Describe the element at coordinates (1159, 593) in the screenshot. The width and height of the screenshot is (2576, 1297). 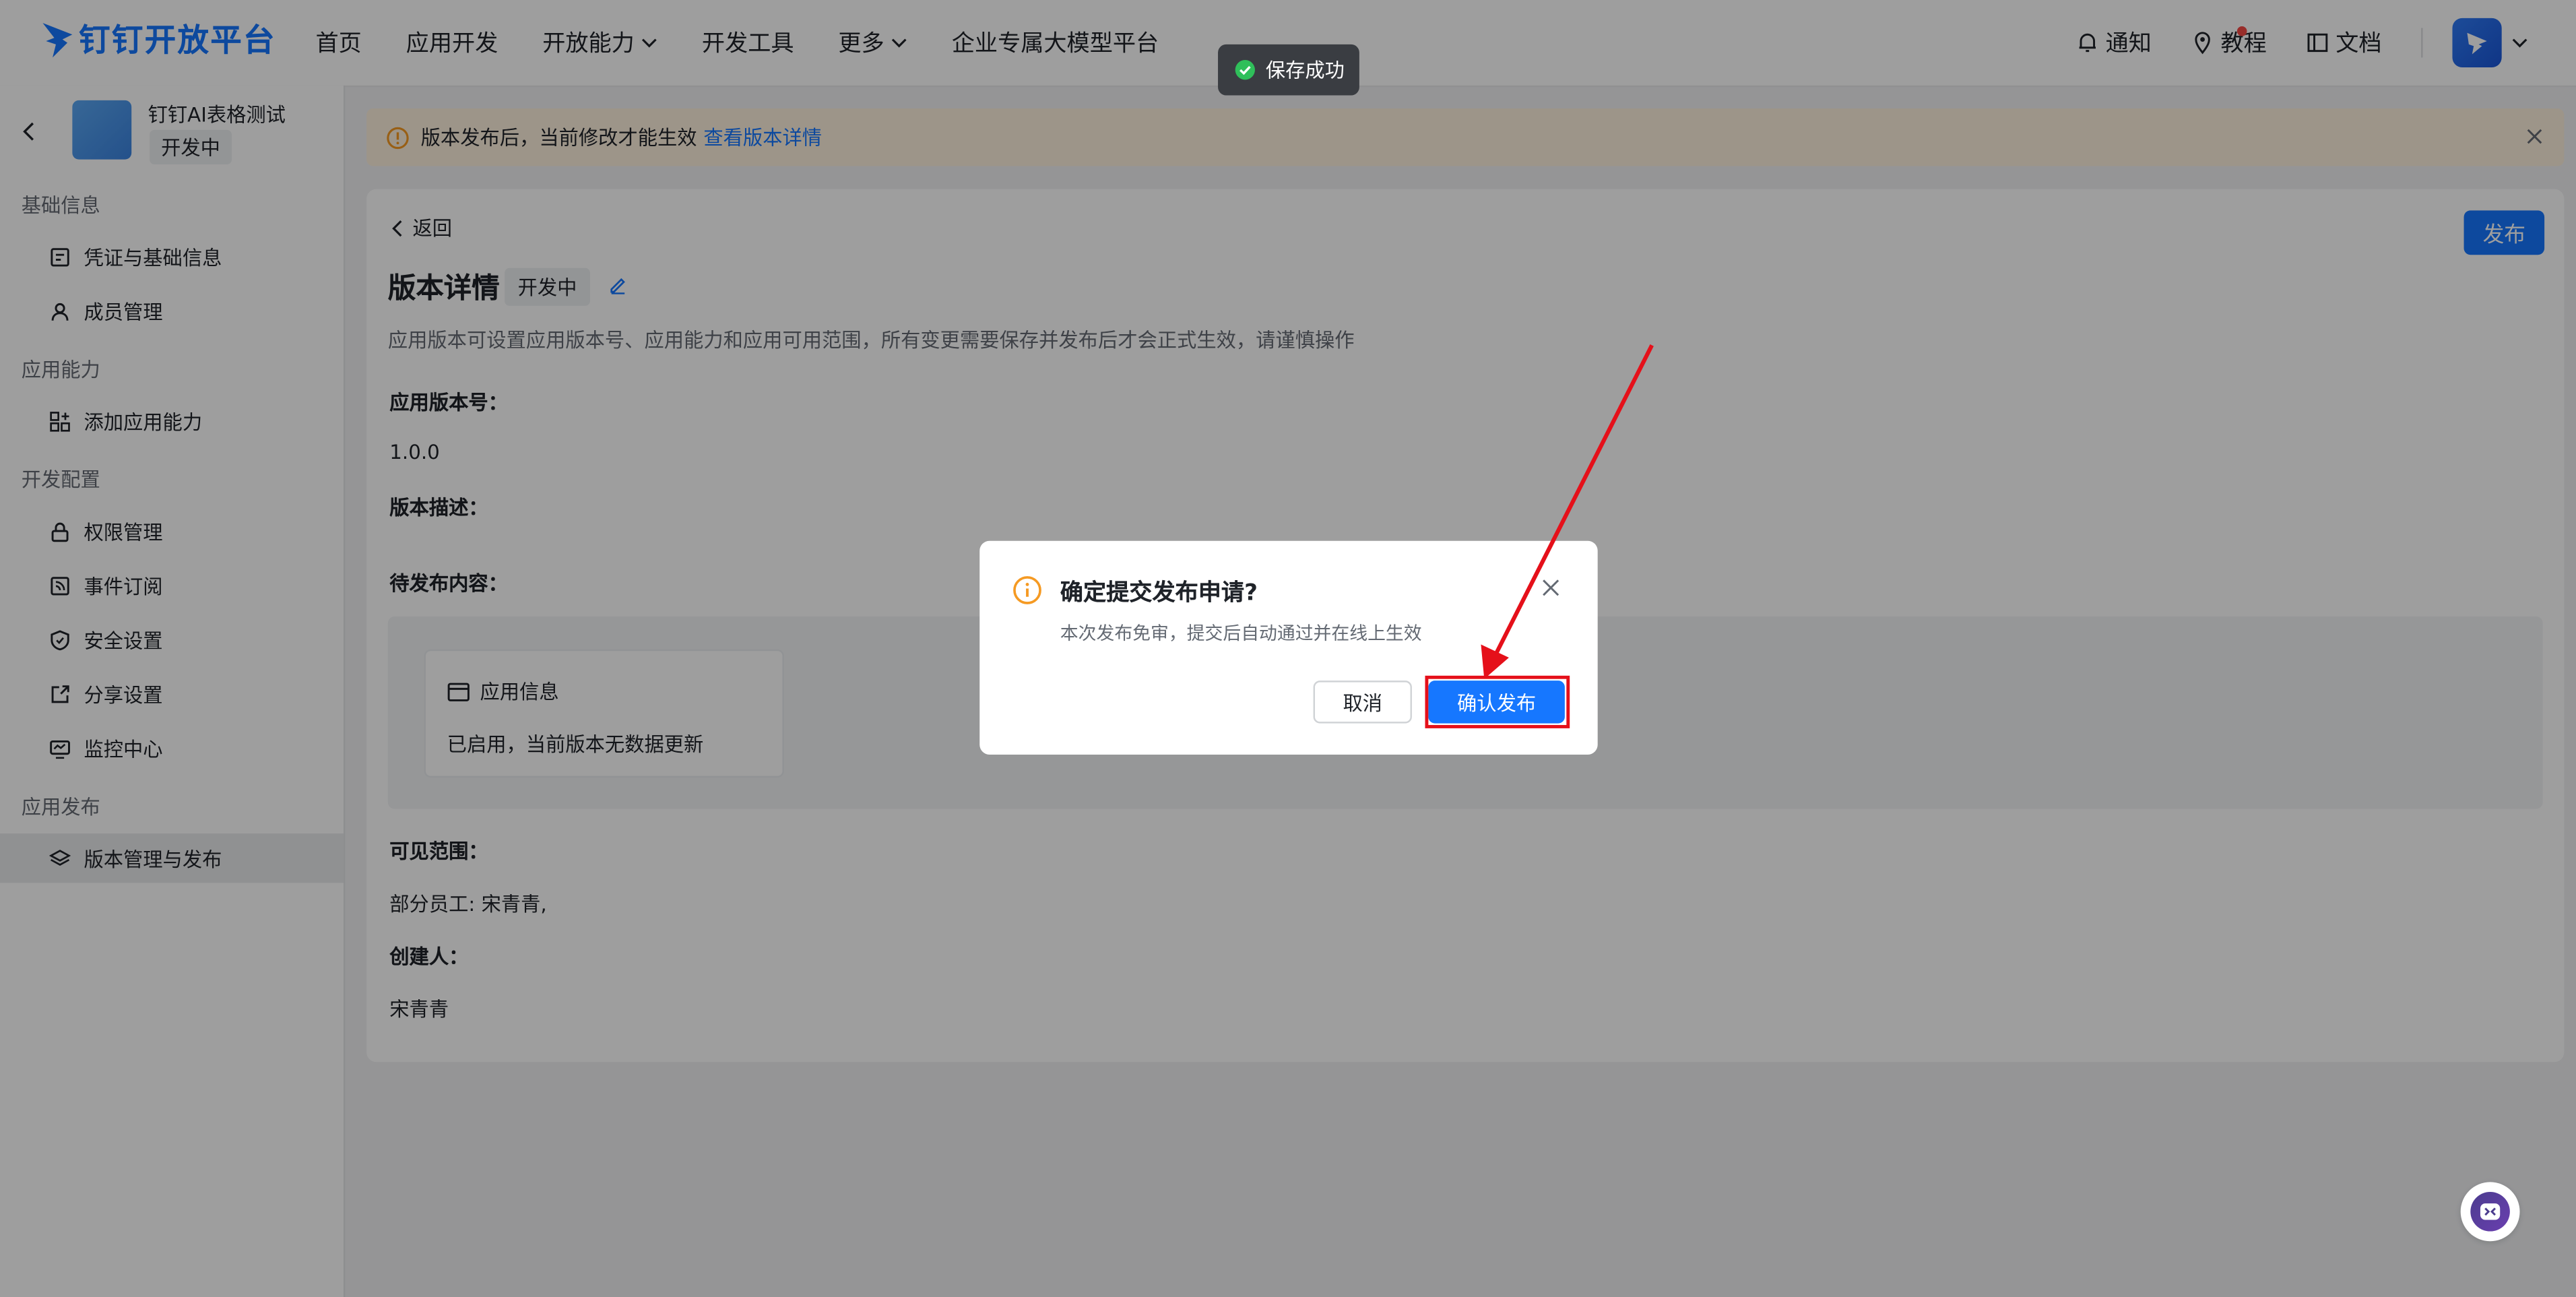
I see `dialog-title: 确定提交发布申请?` at that location.